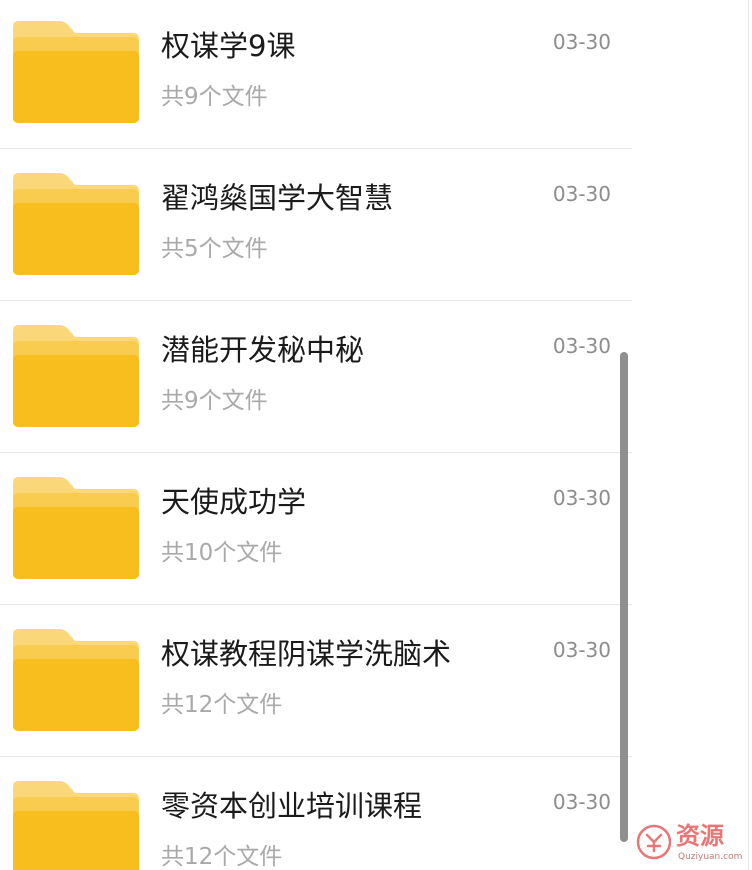  Describe the element at coordinates (222, 553) in the screenshot. I see `folder-file-count: 共10个文件` at that location.